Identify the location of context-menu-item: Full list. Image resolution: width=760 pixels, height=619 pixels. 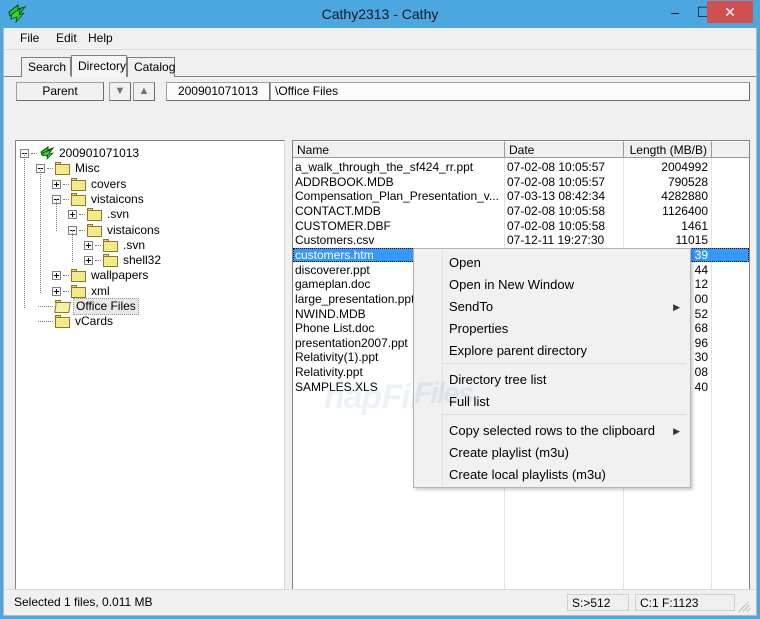
(552, 402).